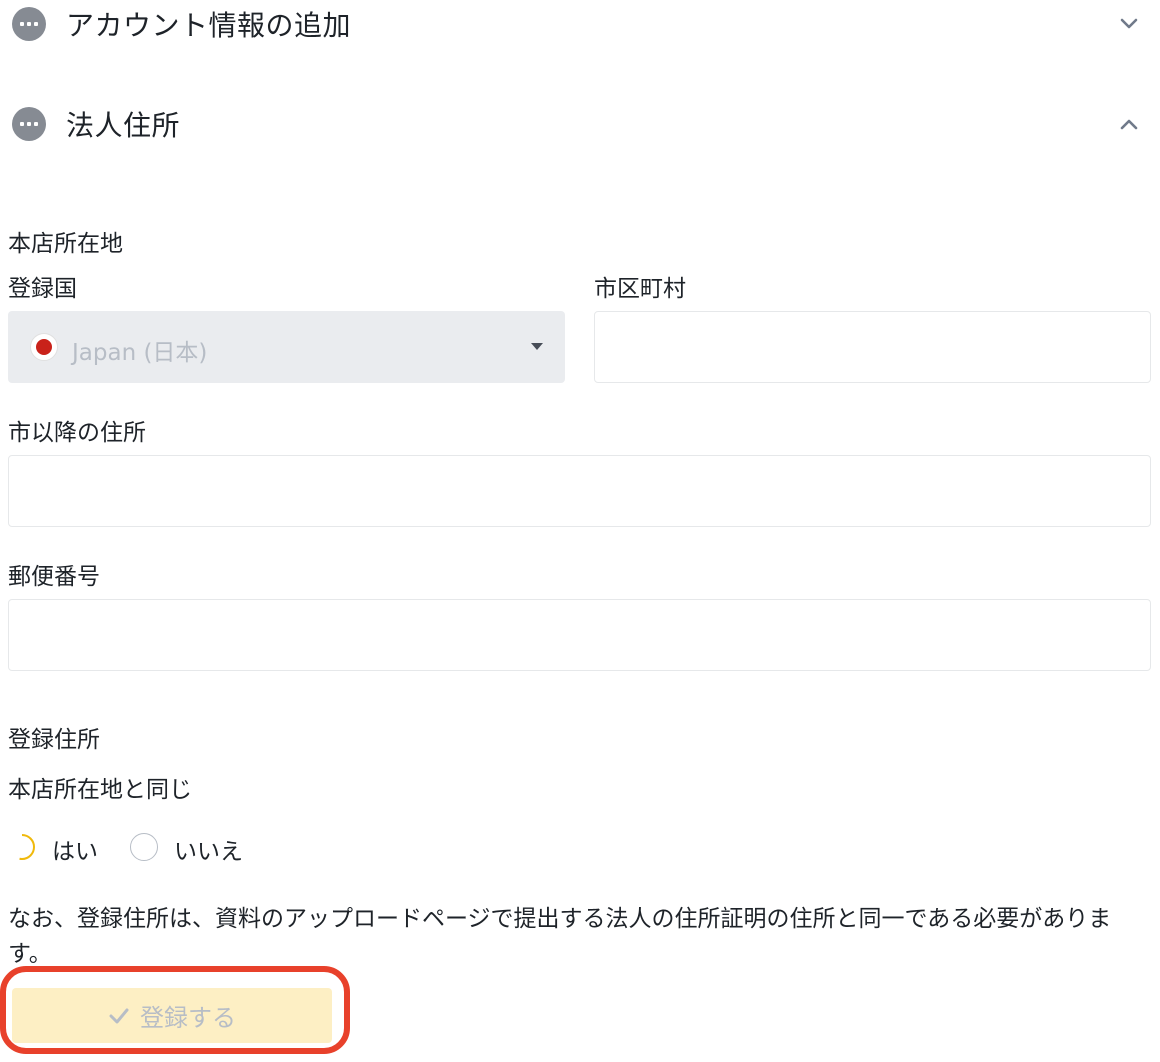  I want to click on section-title-account-info: アカウント情報の追加, so click(209, 25).